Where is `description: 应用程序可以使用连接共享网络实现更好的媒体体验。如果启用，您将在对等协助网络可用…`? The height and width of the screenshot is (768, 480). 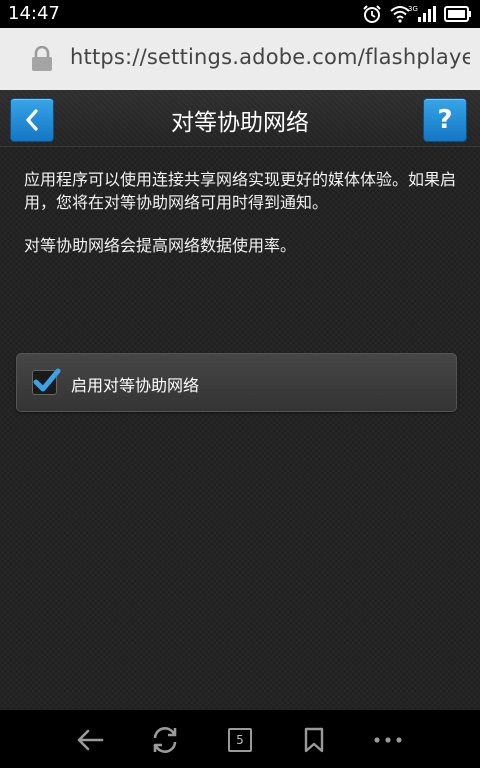 description: 应用程序可以使用连接共享网络实现更好的媒体体验。如果启用，您将在对等协助网络可用… is located at coordinates (242, 212).